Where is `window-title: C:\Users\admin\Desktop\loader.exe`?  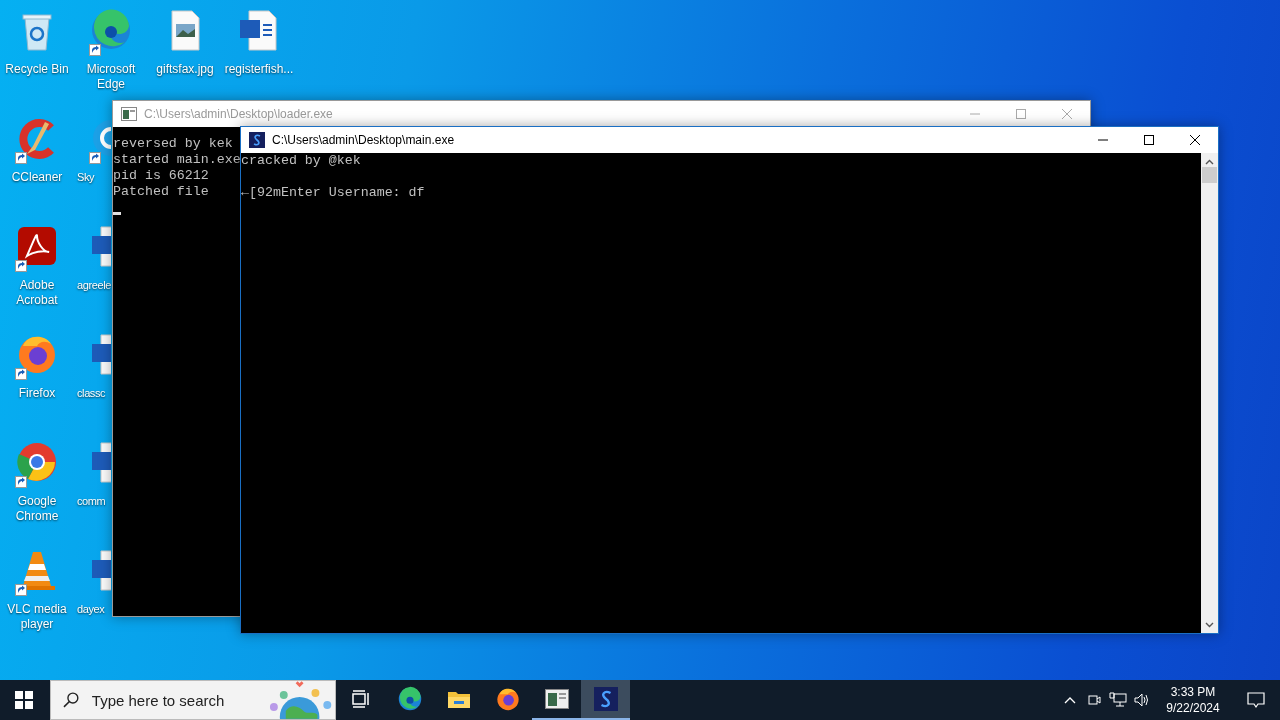
window-title: C:\Users\admin\Desktop\loader.exe is located at coordinates (238, 114).